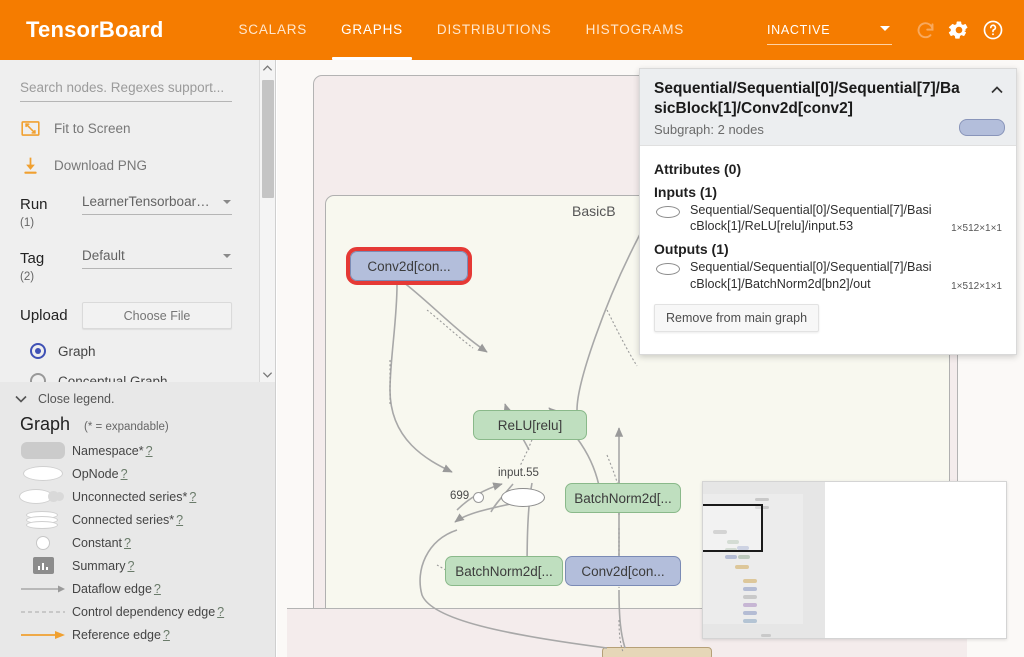 The height and width of the screenshot is (657, 1024). I want to click on graph-node-bottom, so click(657, 652).